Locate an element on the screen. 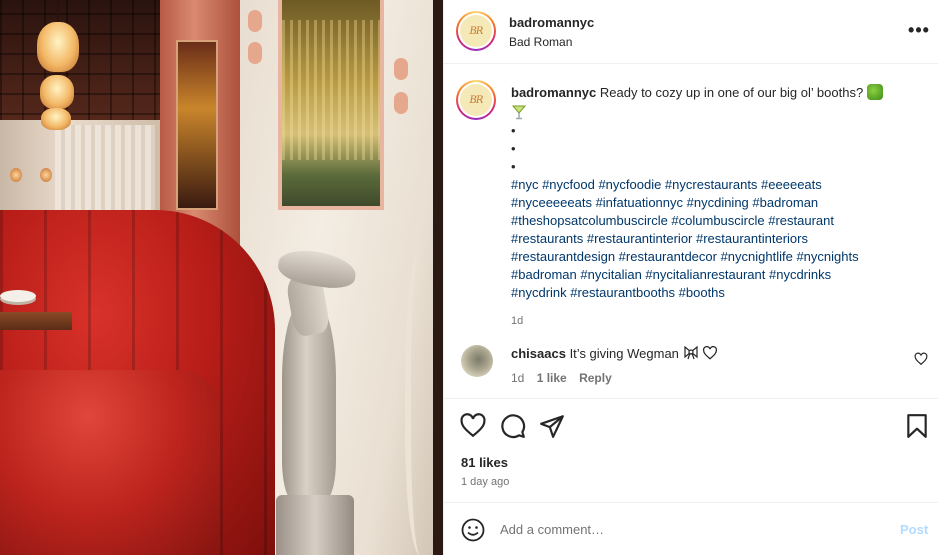 This screenshot has width=938, height=555. add-comment-bar: Post is located at coordinates (691, 528).